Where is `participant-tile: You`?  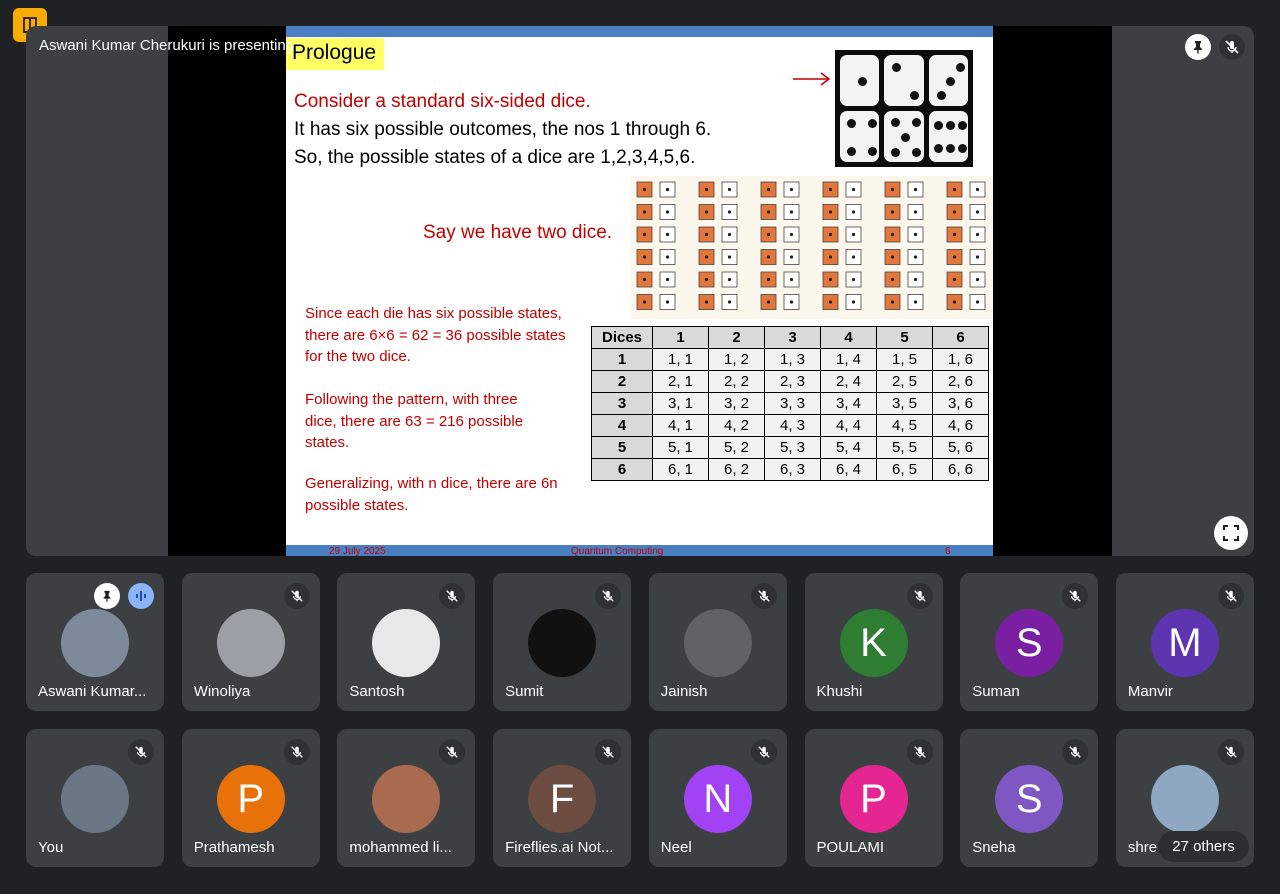
participant-tile: You is located at coordinates (95, 798).